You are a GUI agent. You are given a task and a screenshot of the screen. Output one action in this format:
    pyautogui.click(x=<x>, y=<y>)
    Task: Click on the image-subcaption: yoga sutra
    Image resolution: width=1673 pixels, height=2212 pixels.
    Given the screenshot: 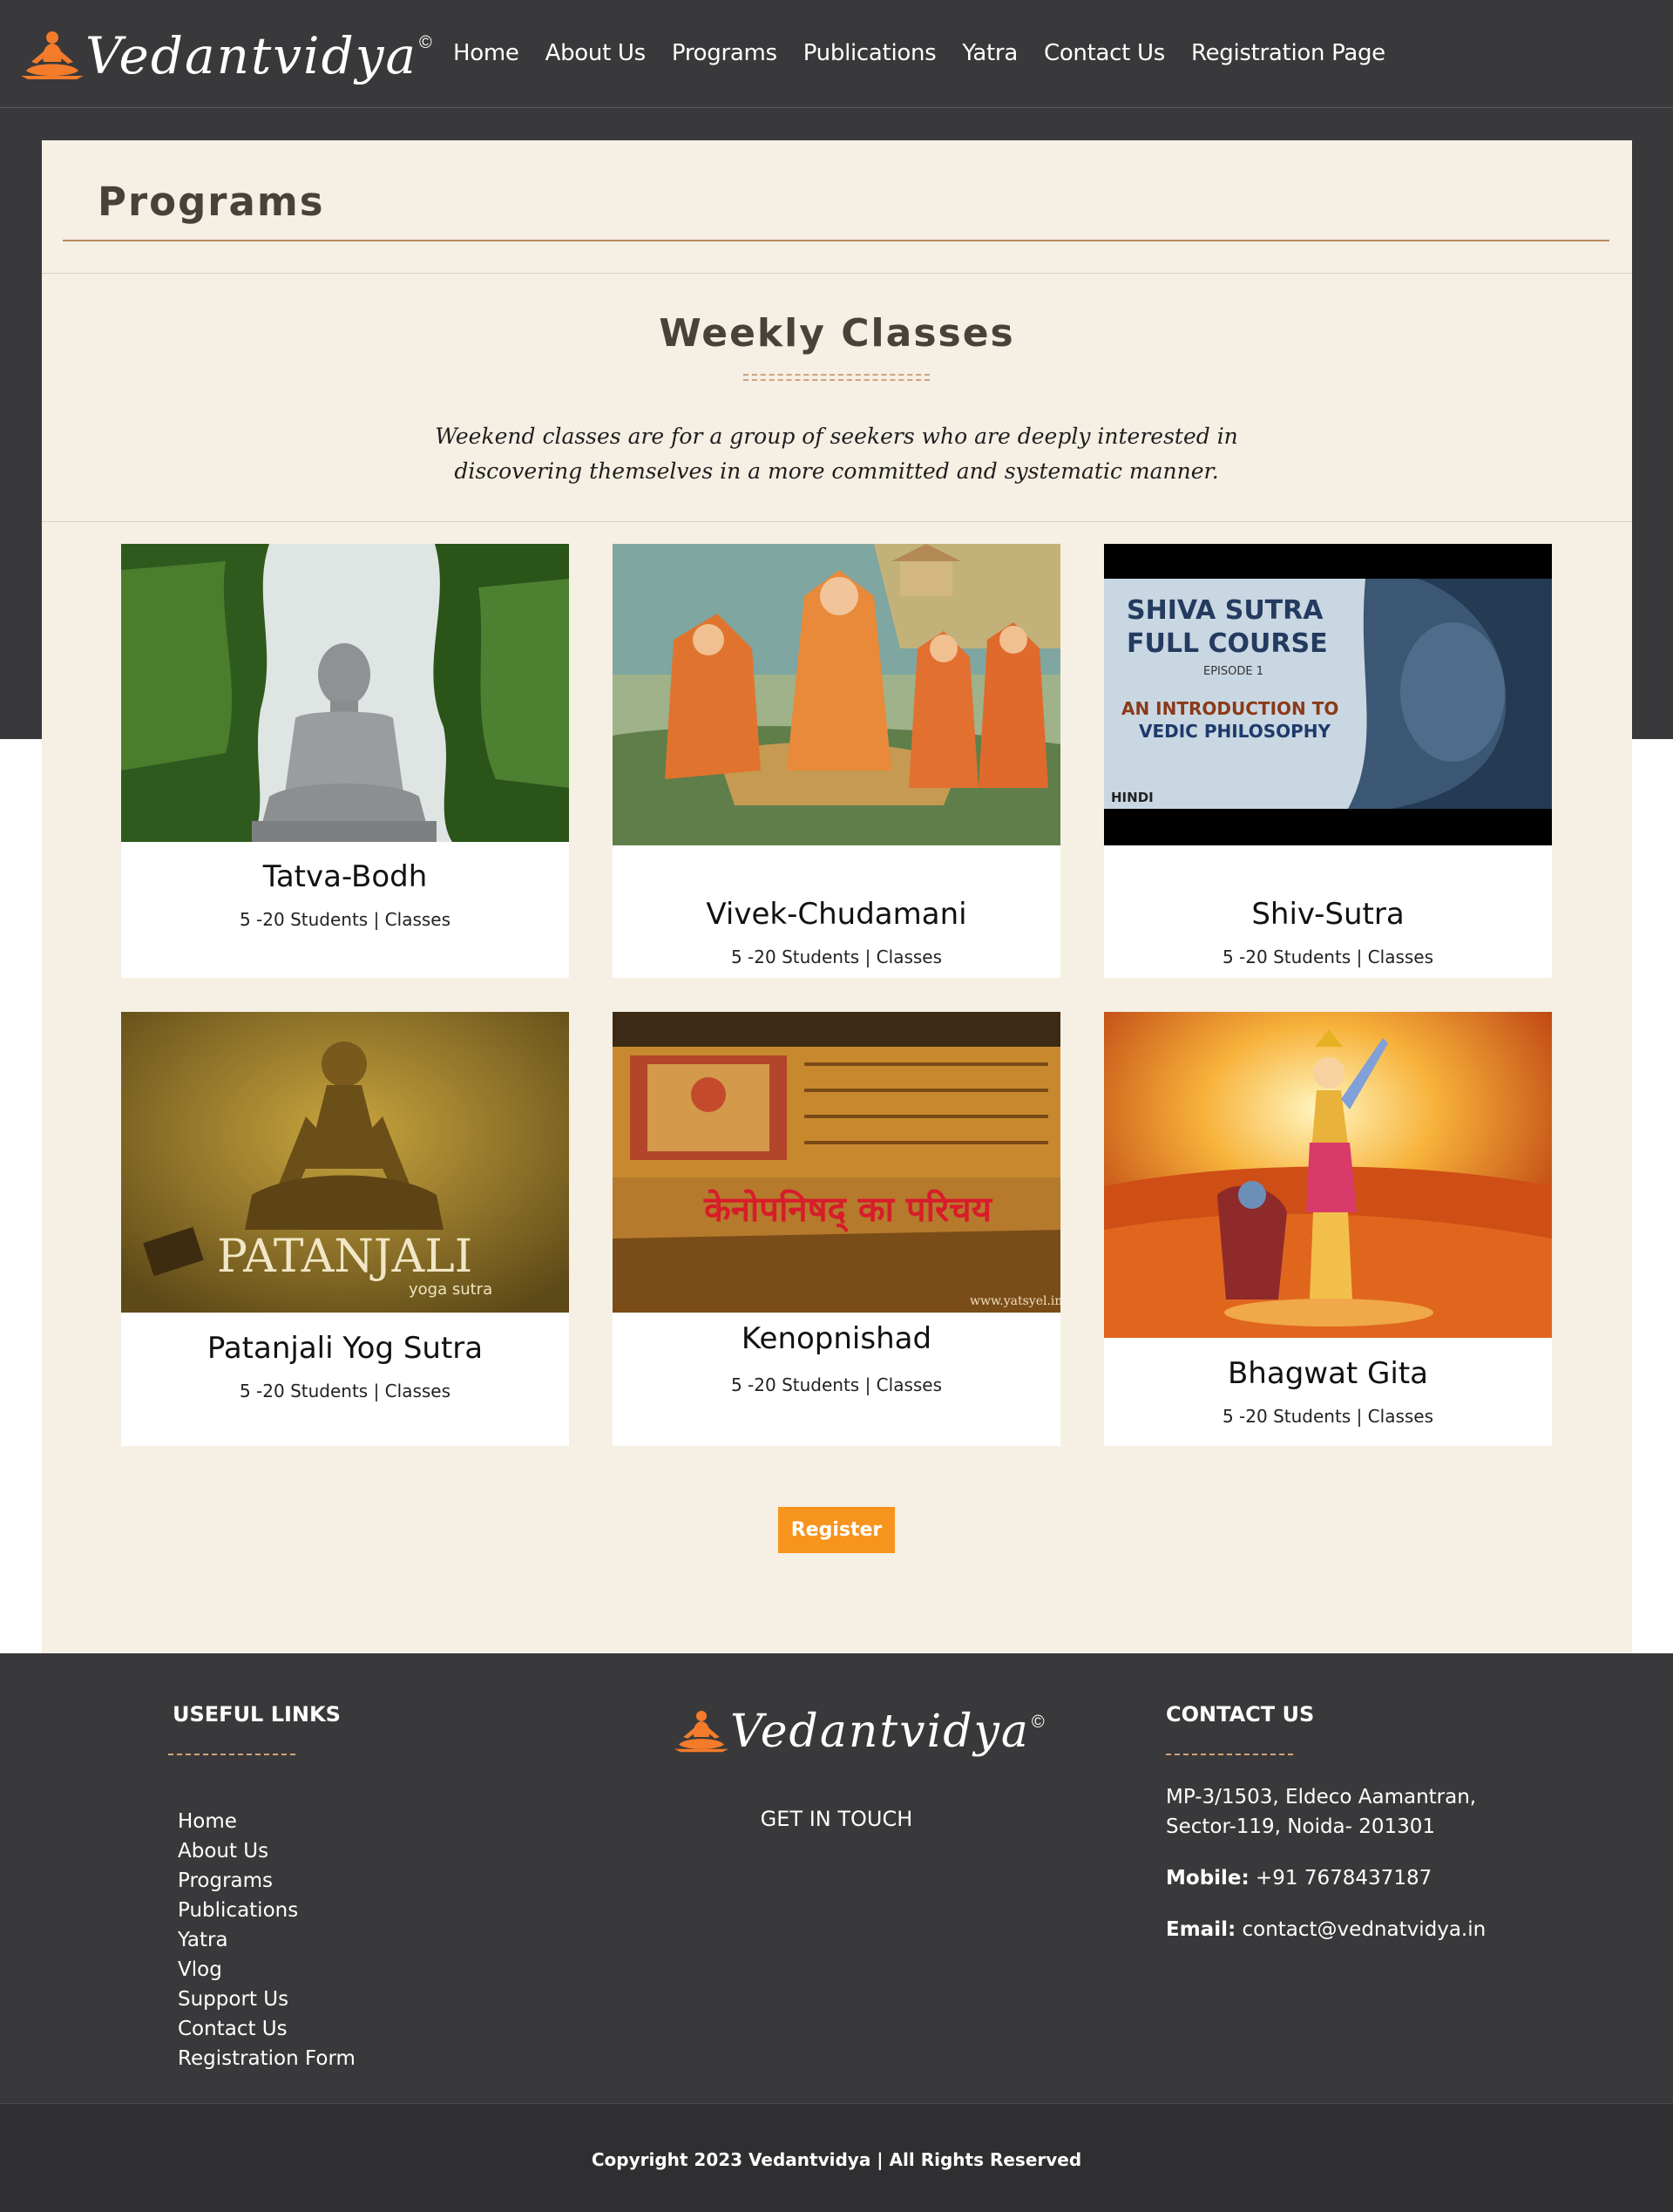 What is the action you would take?
    pyautogui.click(x=451, y=1289)
    